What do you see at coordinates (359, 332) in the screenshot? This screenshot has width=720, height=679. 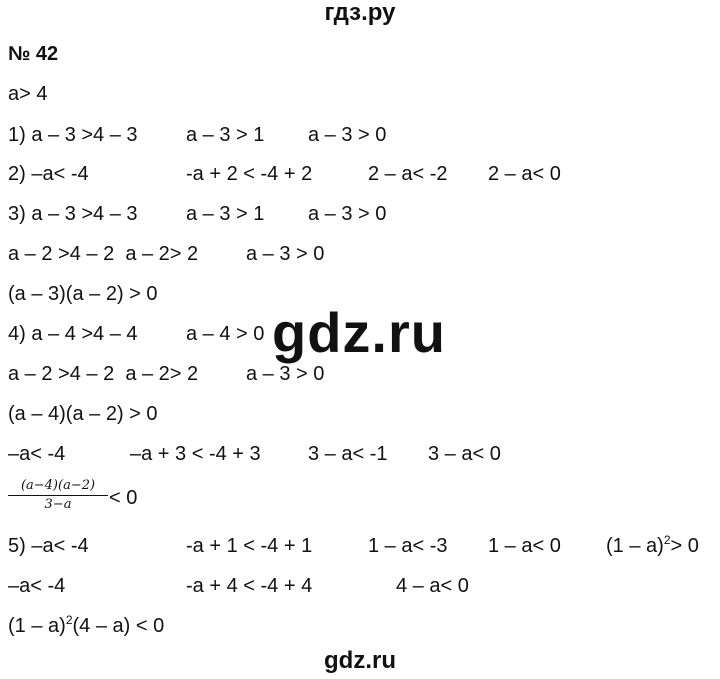 I see `watermark: gdz.ru` at bounding box center [359, 332].